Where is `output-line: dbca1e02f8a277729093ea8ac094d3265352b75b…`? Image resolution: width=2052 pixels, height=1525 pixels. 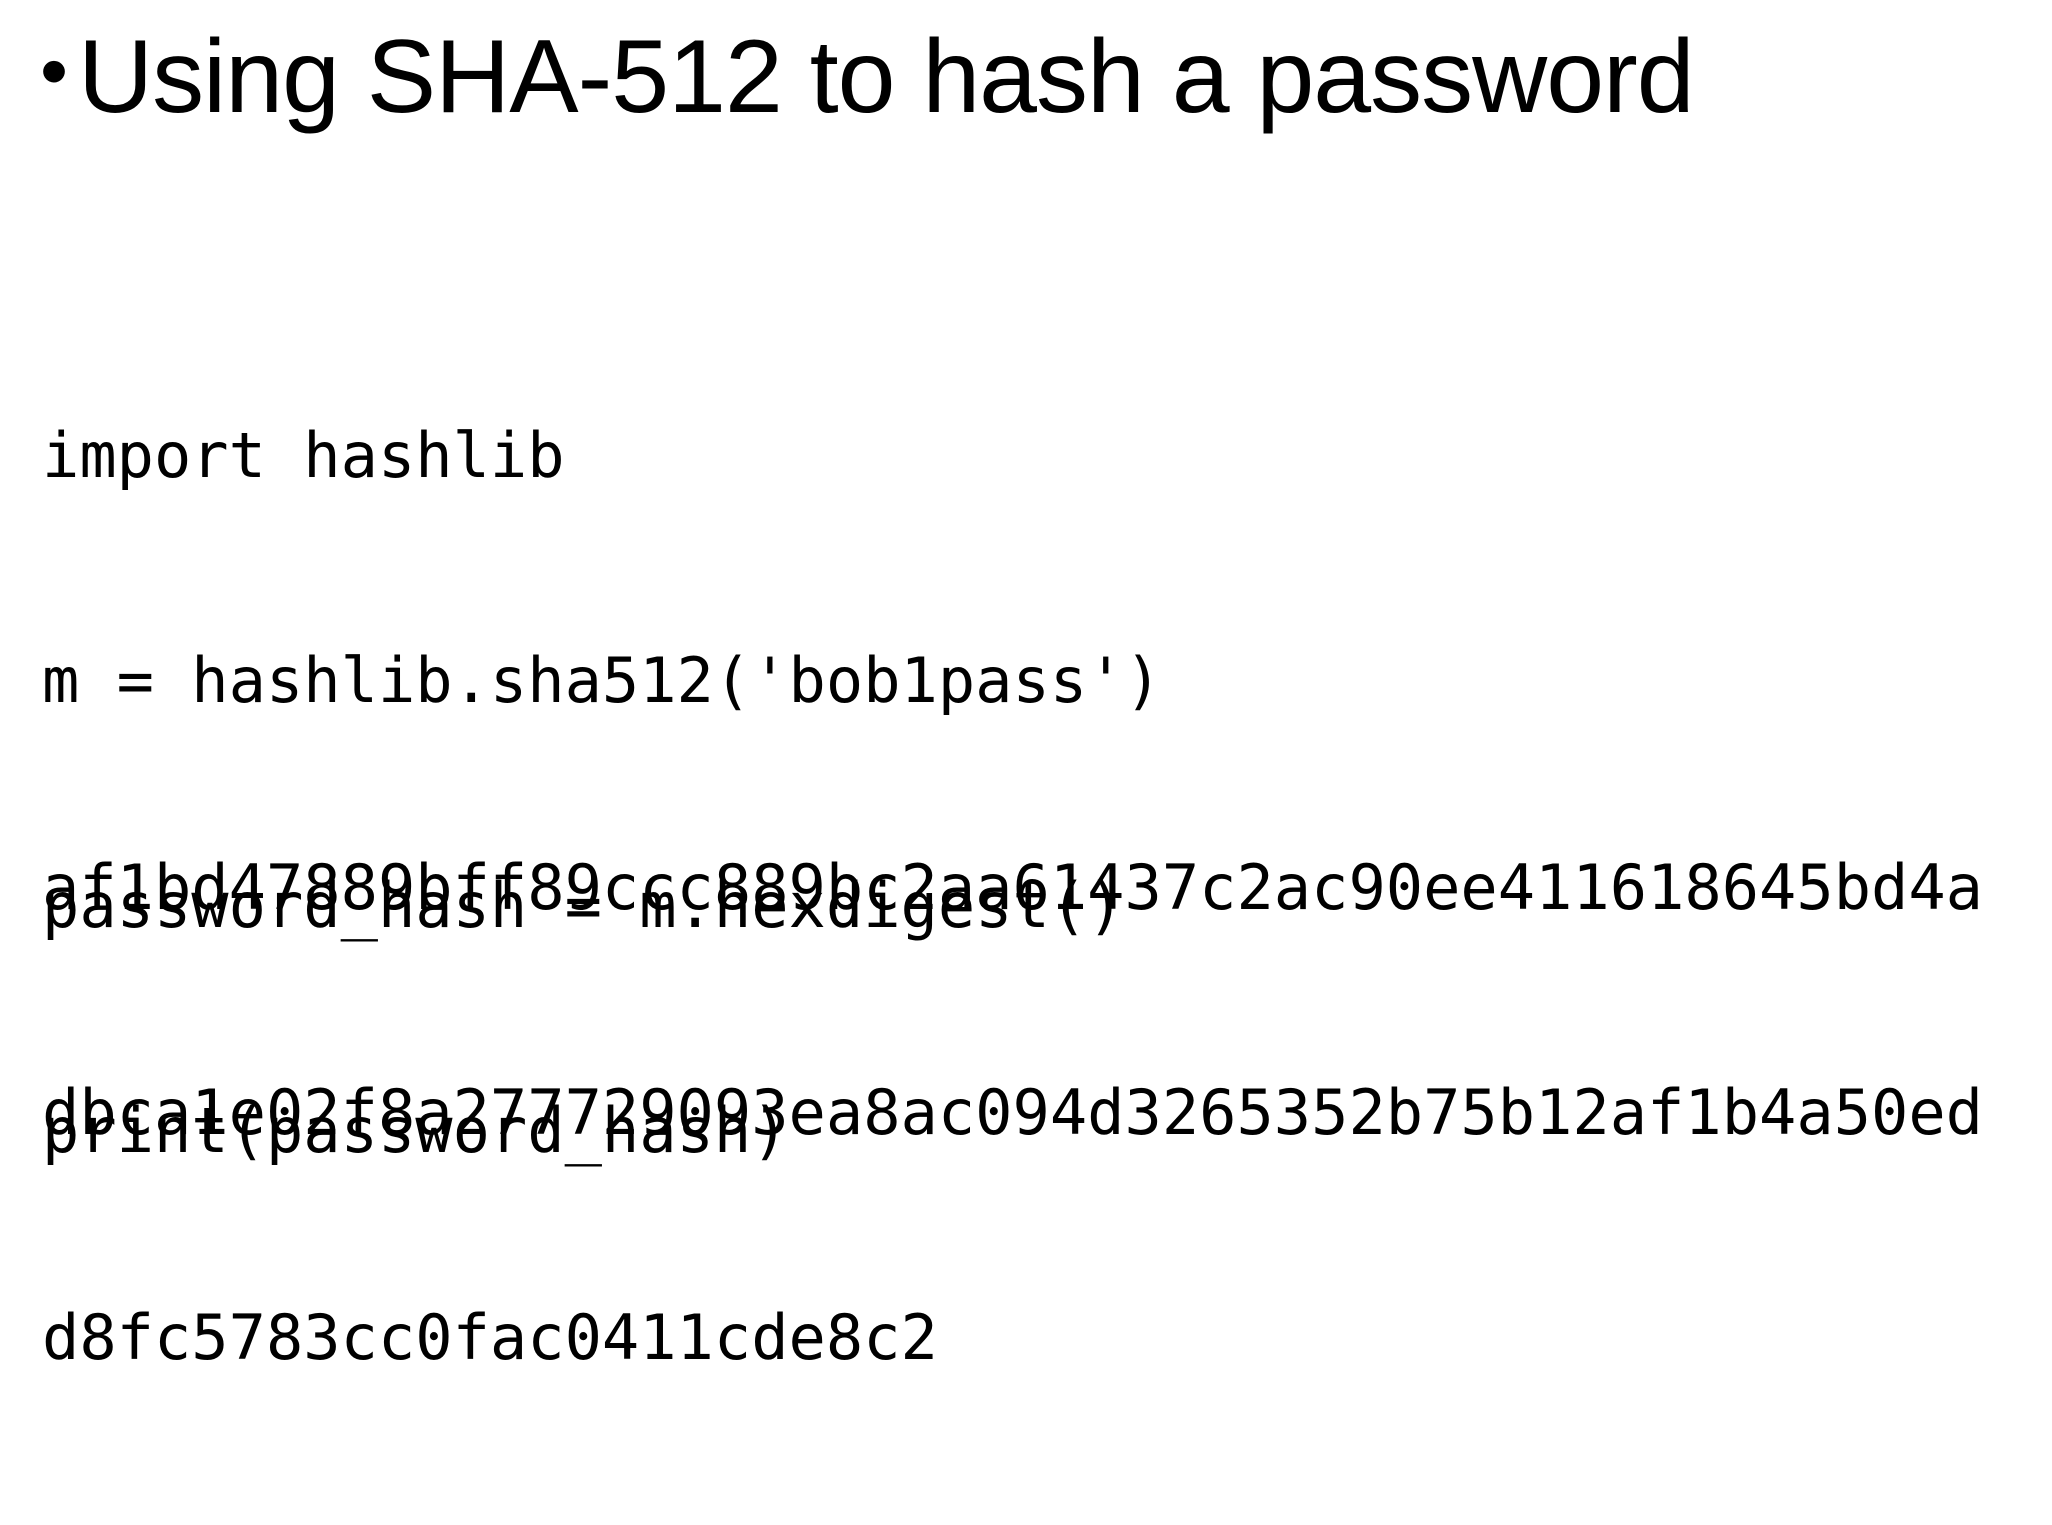 output-line: dbca1e02f8a277729093ea8ac094d3265352b75b… is located at coordinates (1013, 1112).